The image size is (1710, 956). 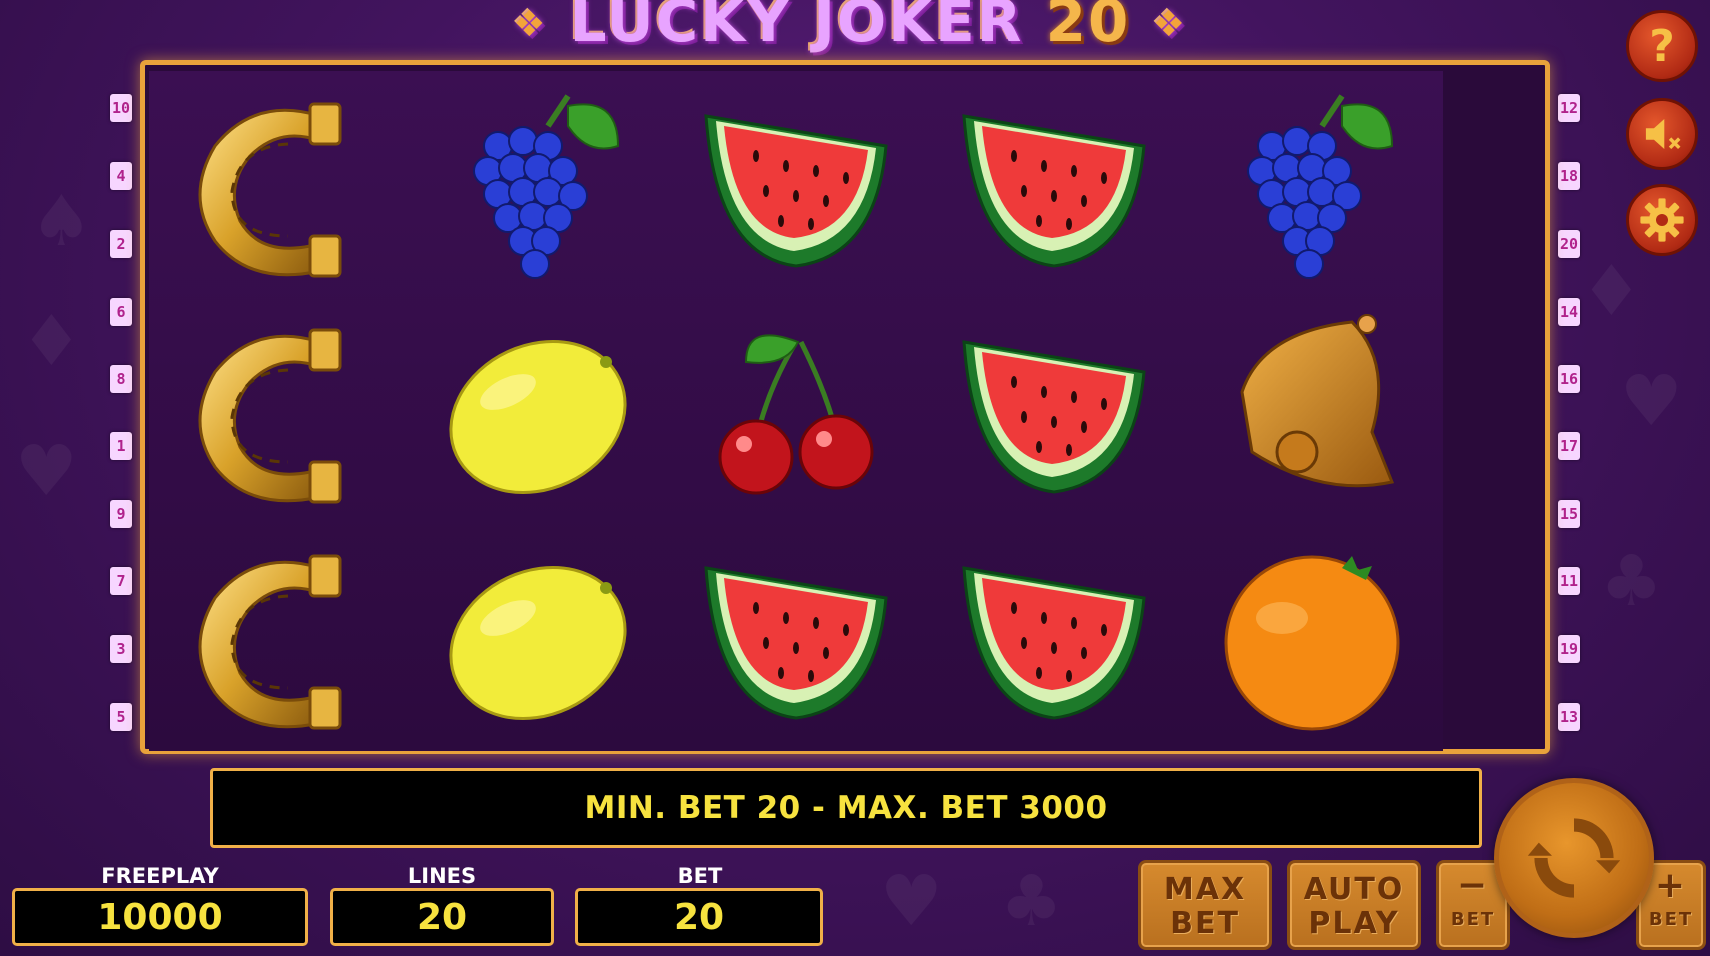 I want to click on speaker-muted-icon, so click(x=1663, y=134).